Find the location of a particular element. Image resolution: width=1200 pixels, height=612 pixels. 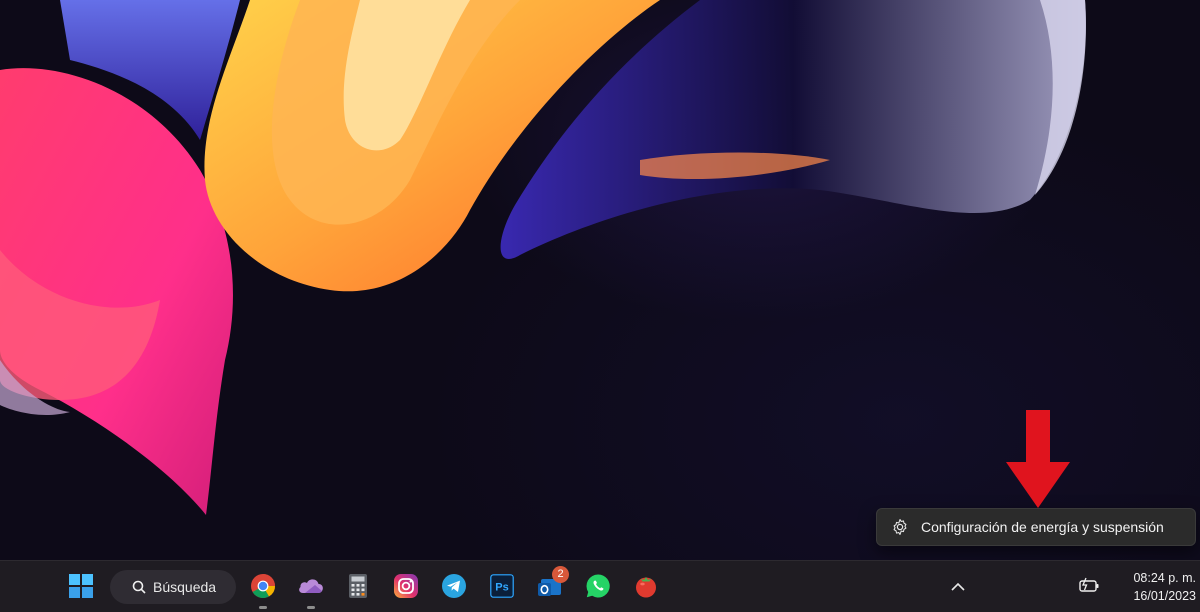

photoshop-icon: Ps is located at coordinates (502, 586).